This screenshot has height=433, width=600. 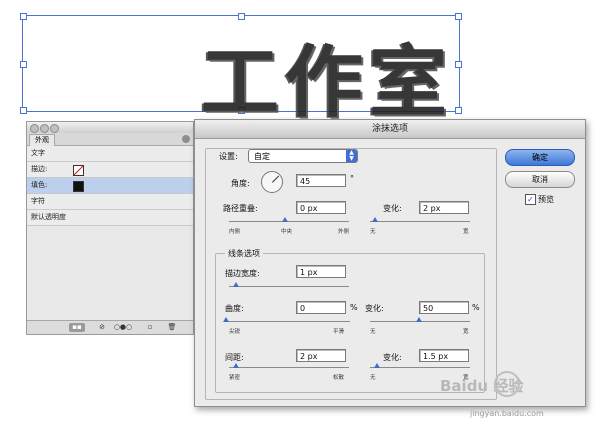 I want to click on angle-label: 角度:, so click(x=240, y=183).